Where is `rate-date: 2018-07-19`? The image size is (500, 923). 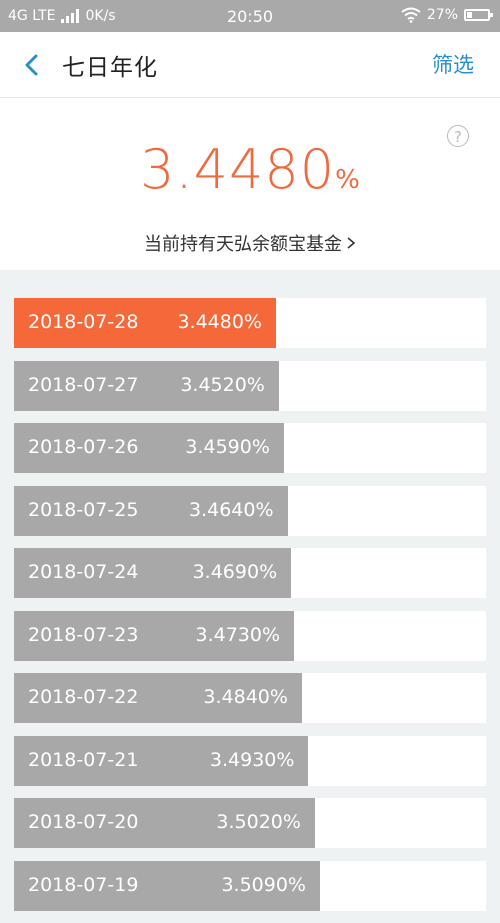 rate-date: 2018-07-19 is located at coordinates (83, 884).